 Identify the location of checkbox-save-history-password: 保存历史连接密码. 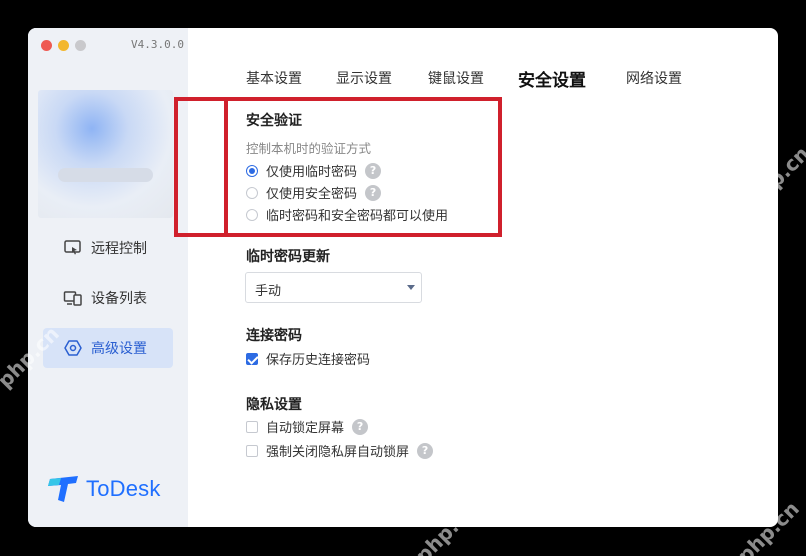
(308, 358).